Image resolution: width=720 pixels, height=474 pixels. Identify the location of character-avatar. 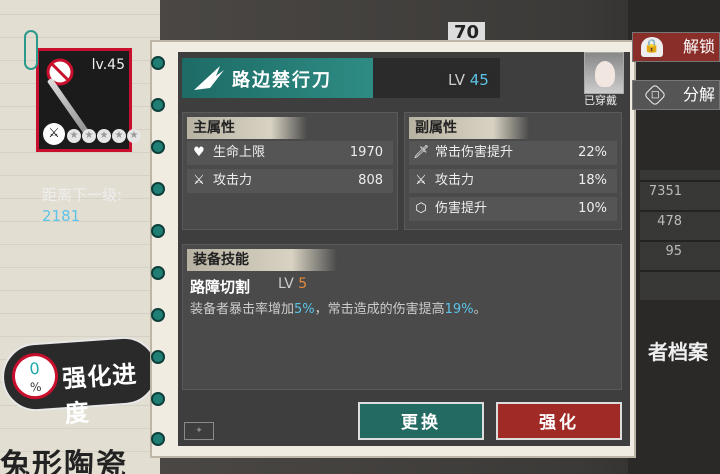
(604, 73).